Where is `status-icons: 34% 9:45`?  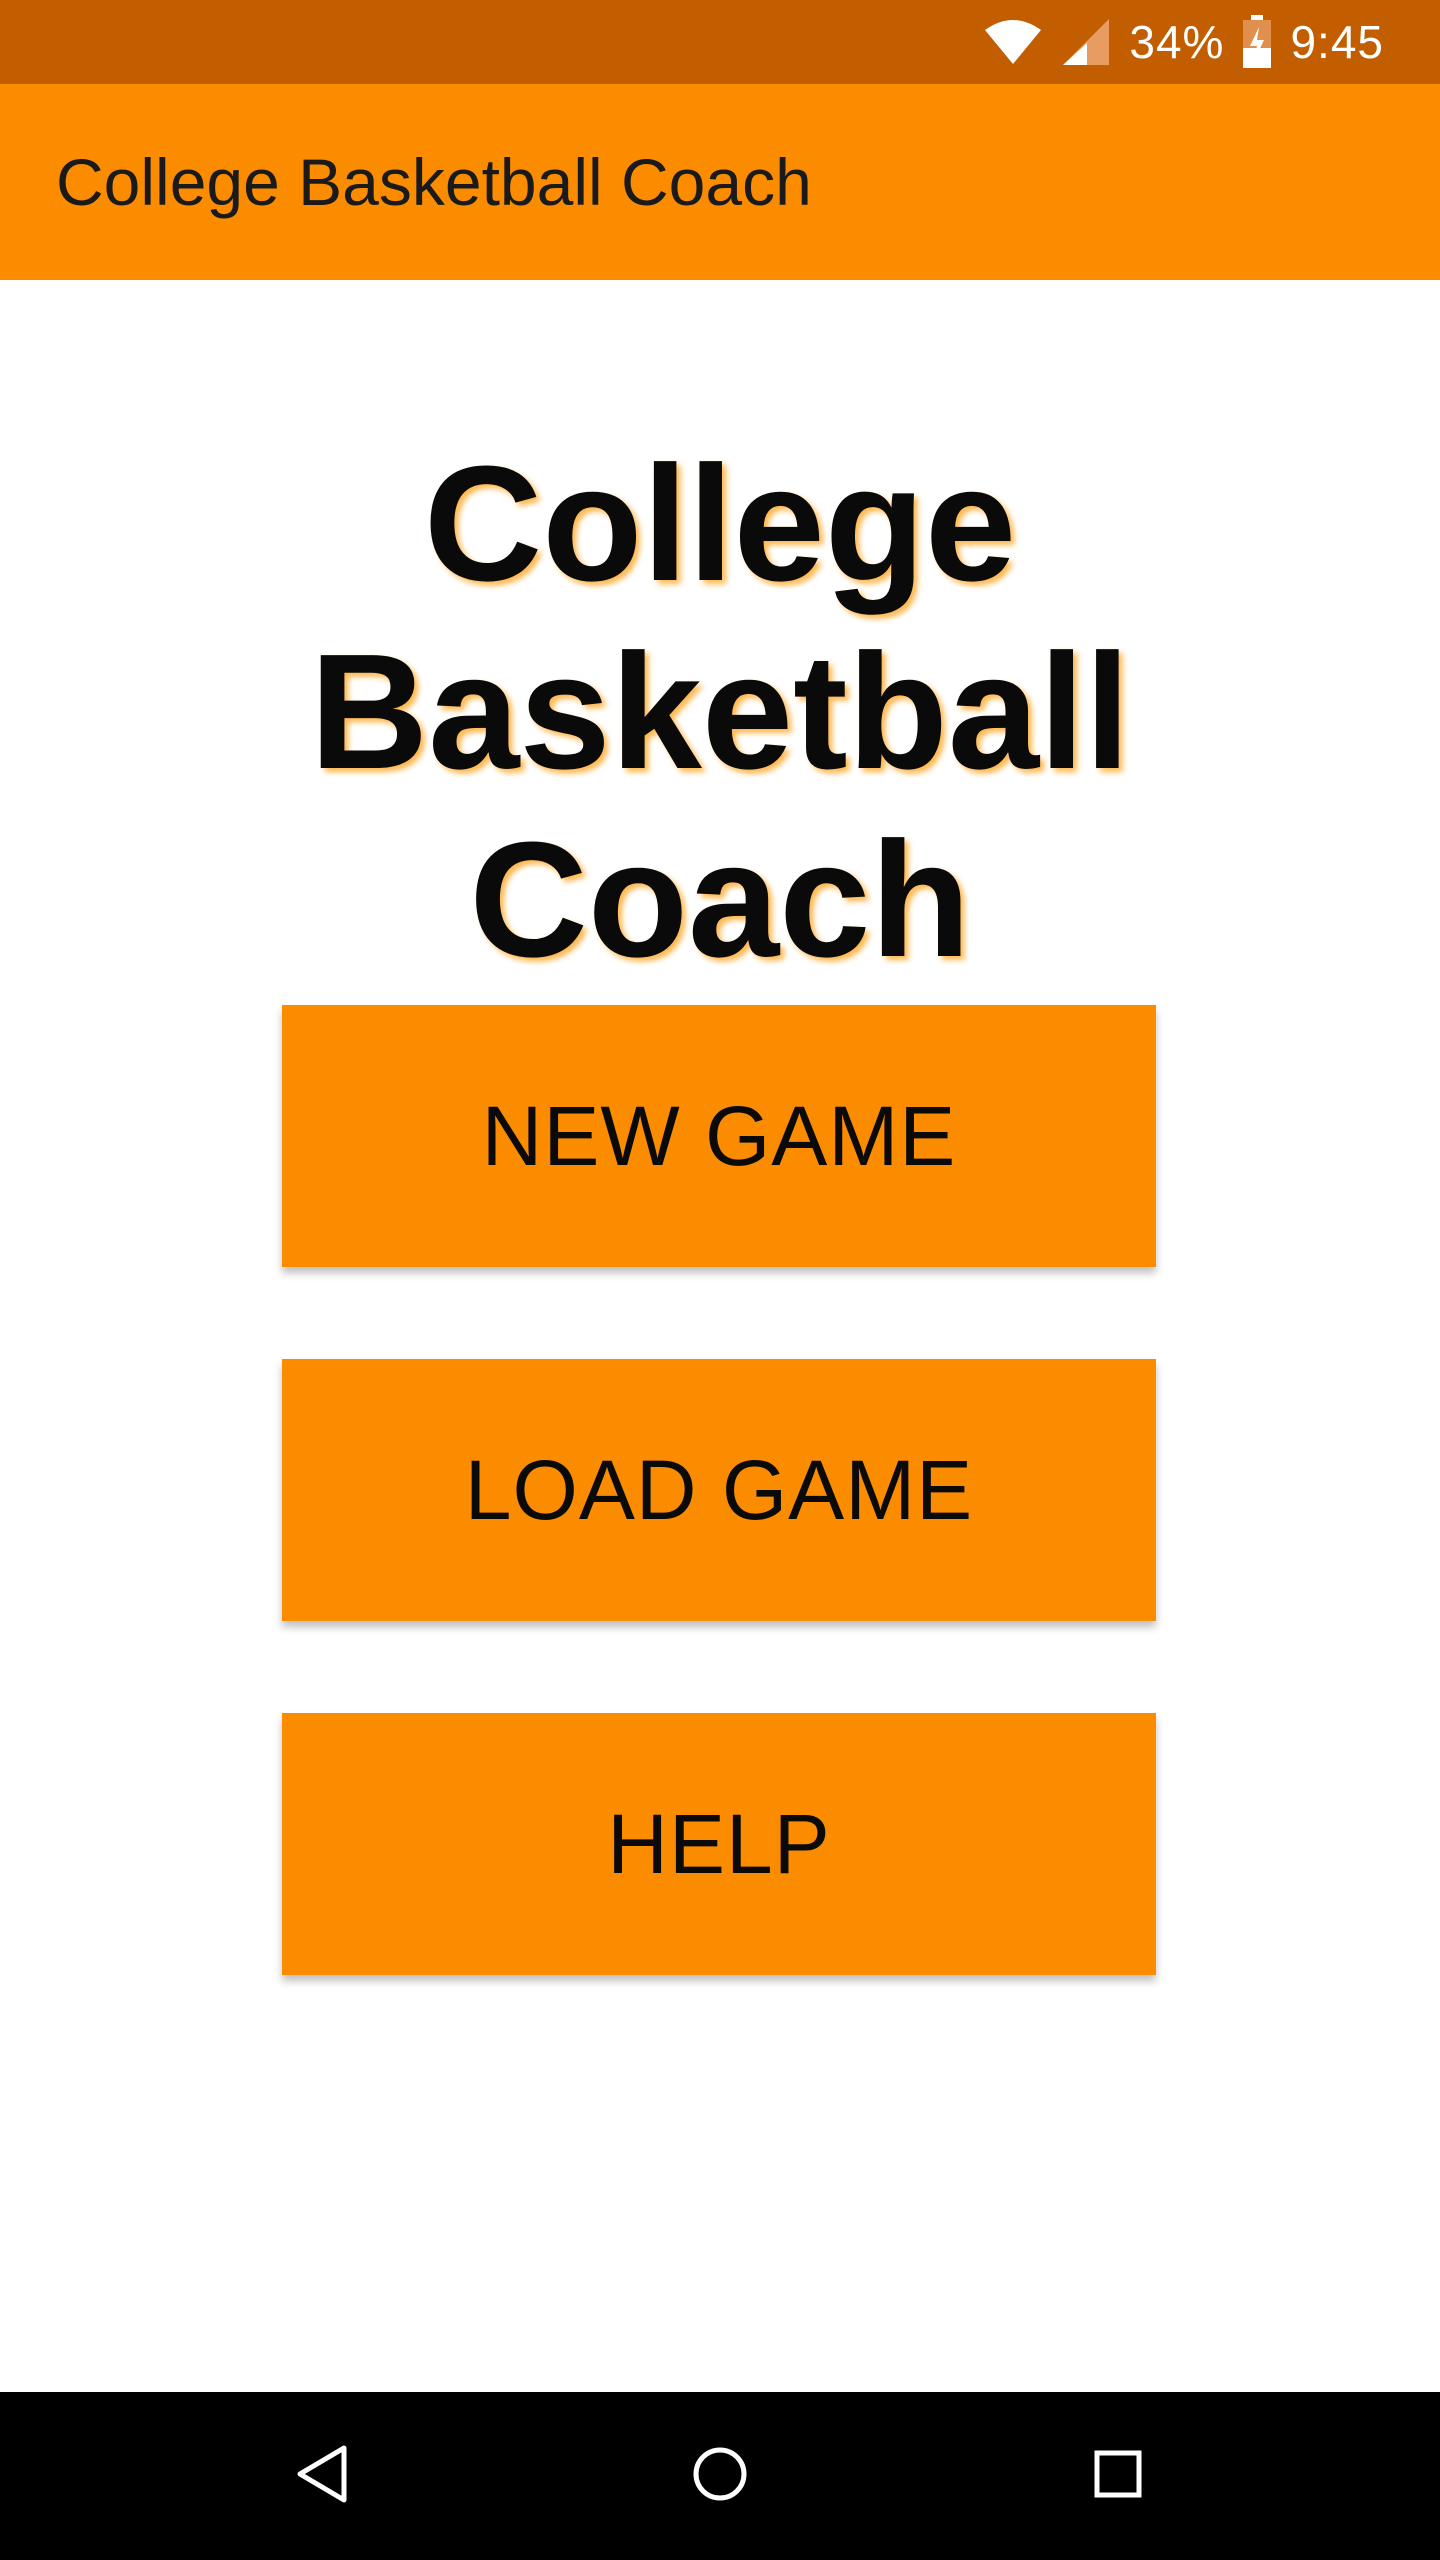
status-icons: 34% 9:45 is located at coordinates (1183, 42).